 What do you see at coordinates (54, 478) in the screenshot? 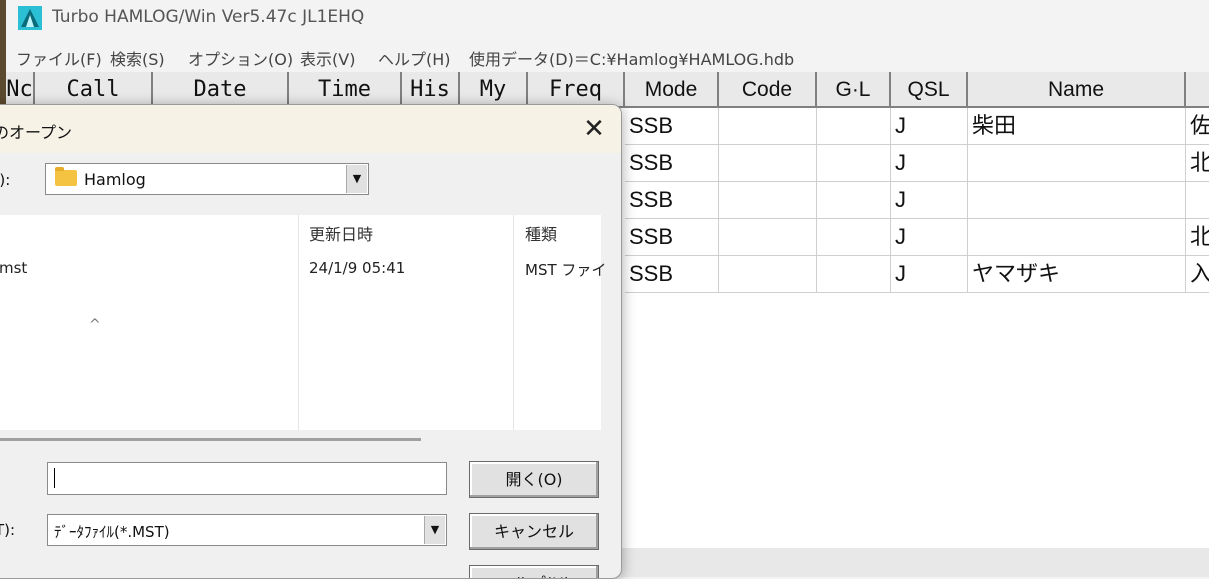
I see `text-caret` at bounding box center [54, 478].